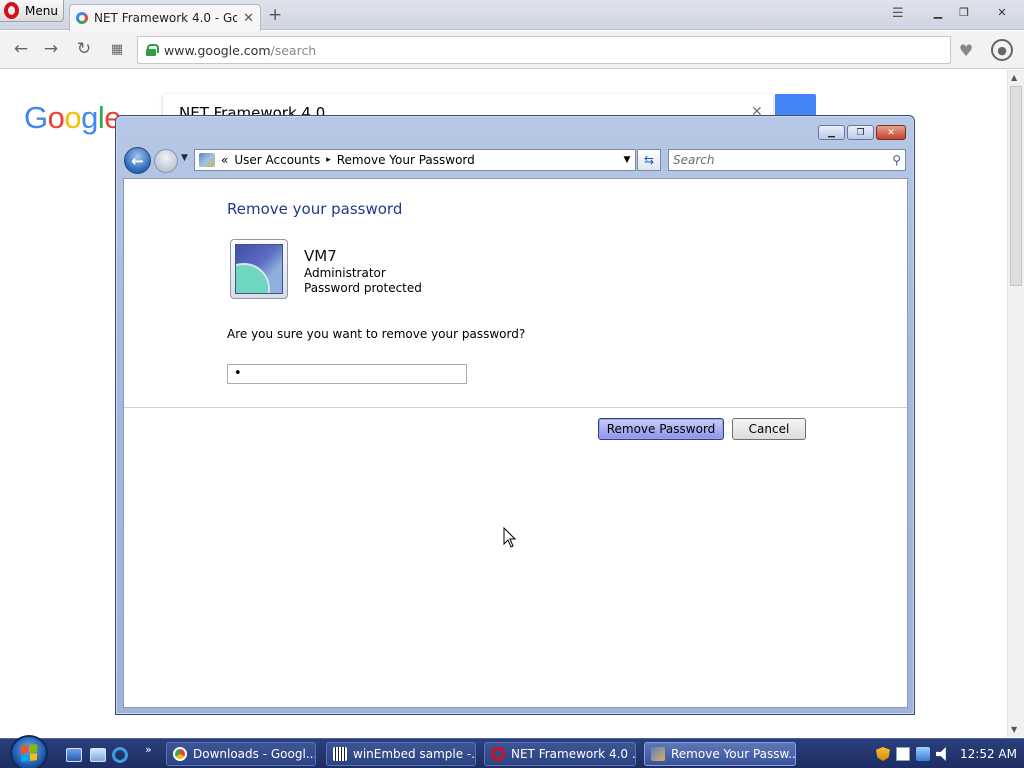  Describe the element at coordinates (923, 754) in the screenshot. I see `network-icon` at that location.